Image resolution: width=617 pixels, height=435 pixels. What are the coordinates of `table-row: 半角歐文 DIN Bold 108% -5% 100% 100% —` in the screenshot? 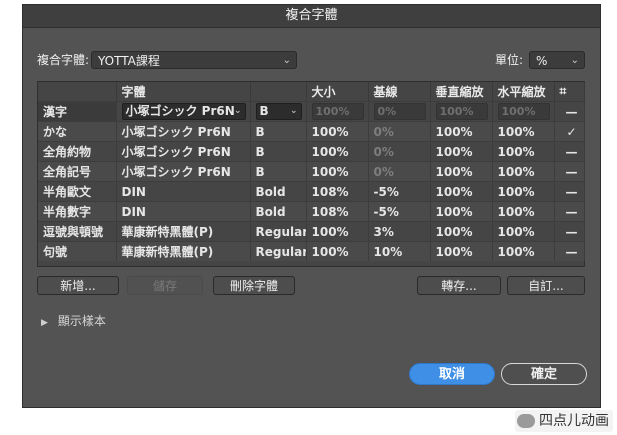 It's located at (311, 191).